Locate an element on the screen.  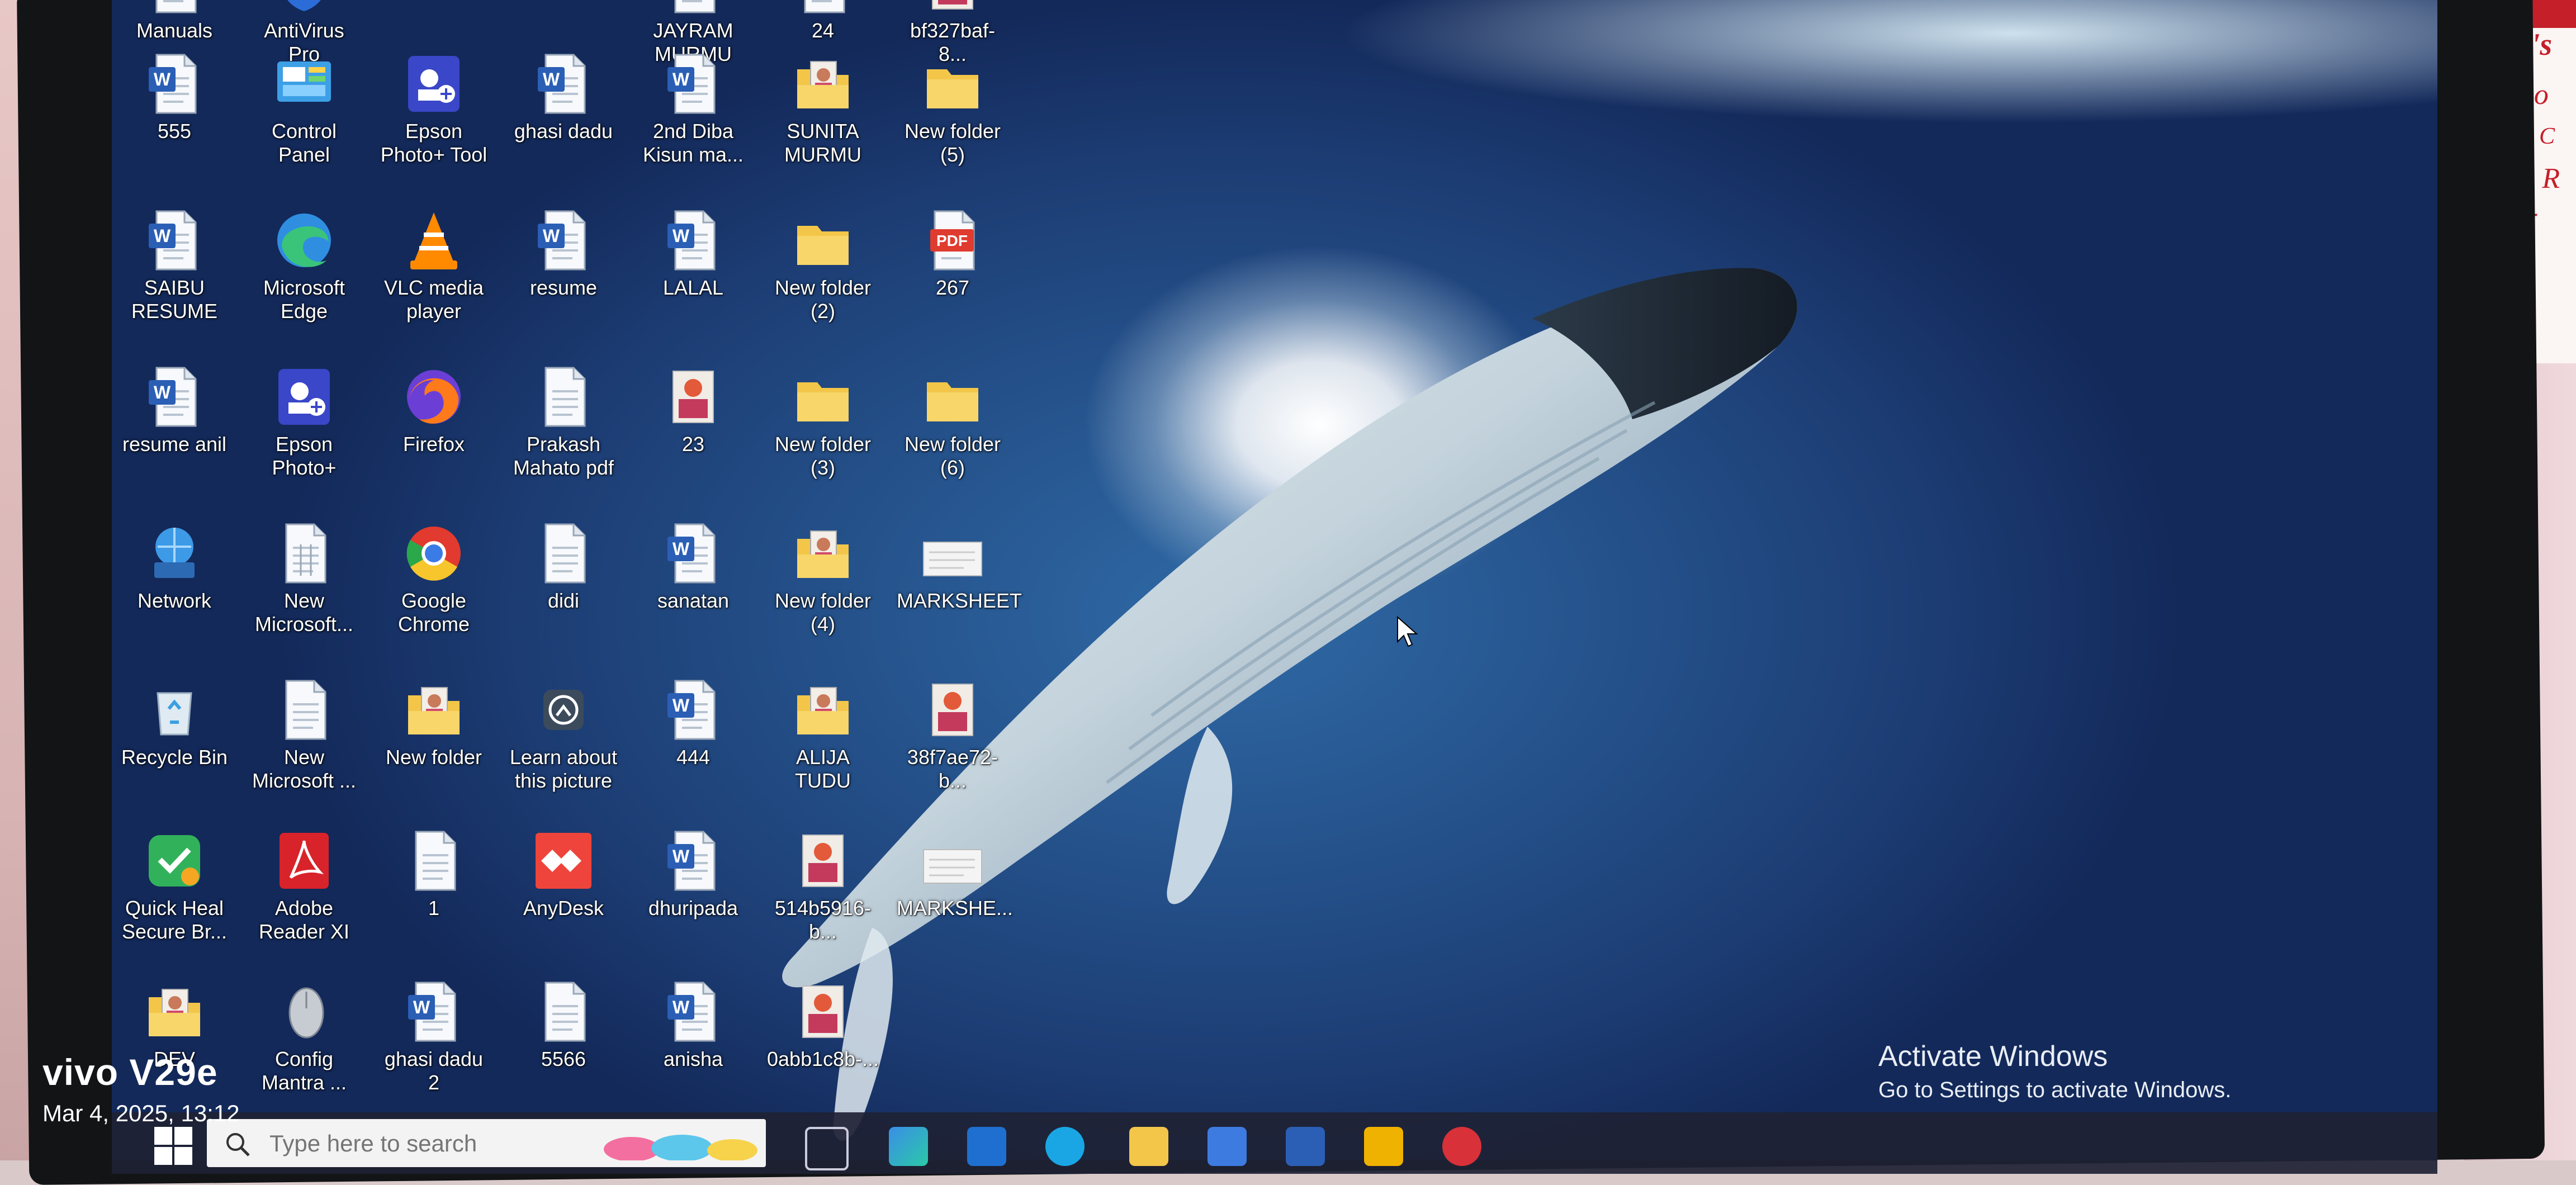
desktop-icon: Adobe Reader XI is located at coordinates (304, 885).